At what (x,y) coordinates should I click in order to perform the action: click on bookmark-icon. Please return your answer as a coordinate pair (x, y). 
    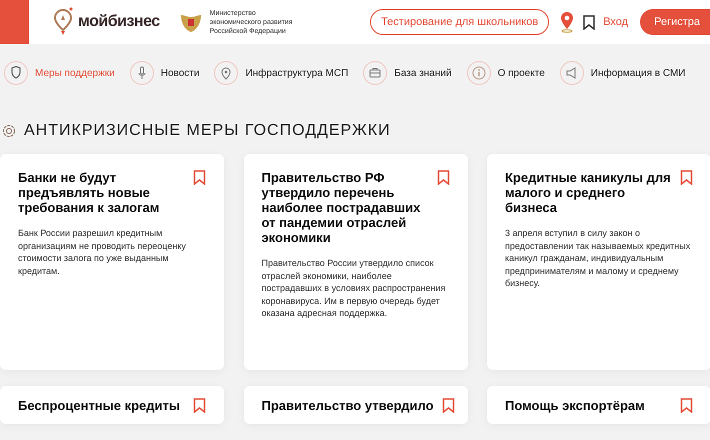
    Looking at the image, I should click on (589, 22).